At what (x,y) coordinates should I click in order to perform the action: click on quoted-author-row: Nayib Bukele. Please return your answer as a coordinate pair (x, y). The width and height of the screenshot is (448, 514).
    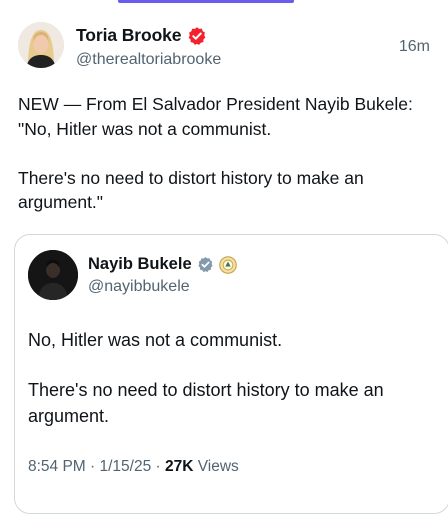
    Looking at the image, I should click on (162, 264).